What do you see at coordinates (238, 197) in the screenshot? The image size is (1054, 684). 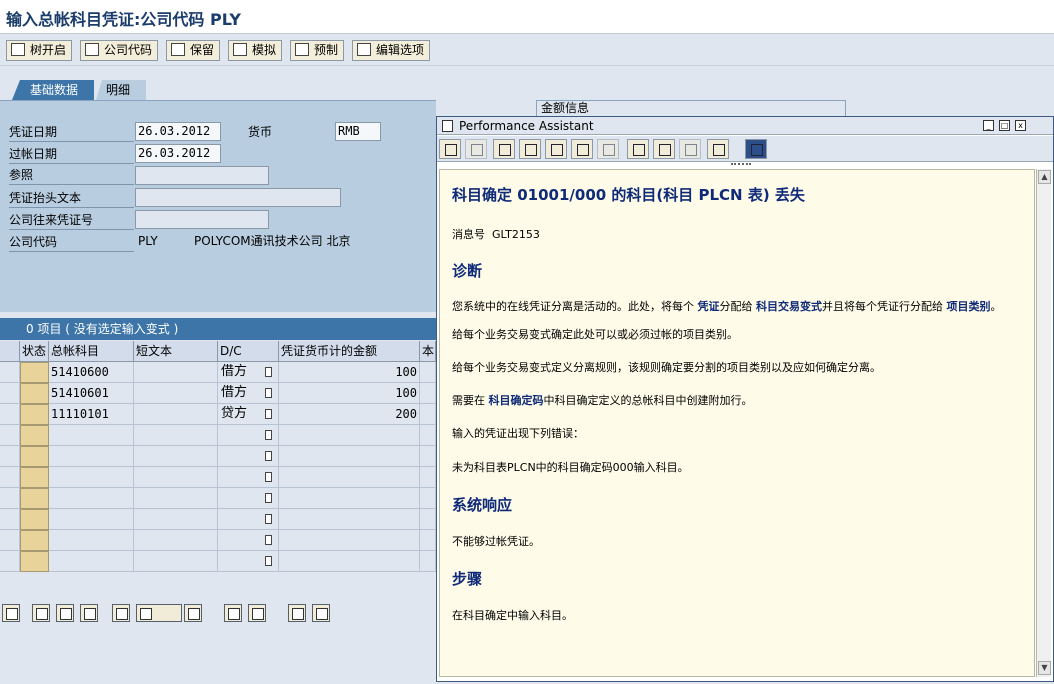 I see `doc-header-text-field` at bounding box center [238, 197].